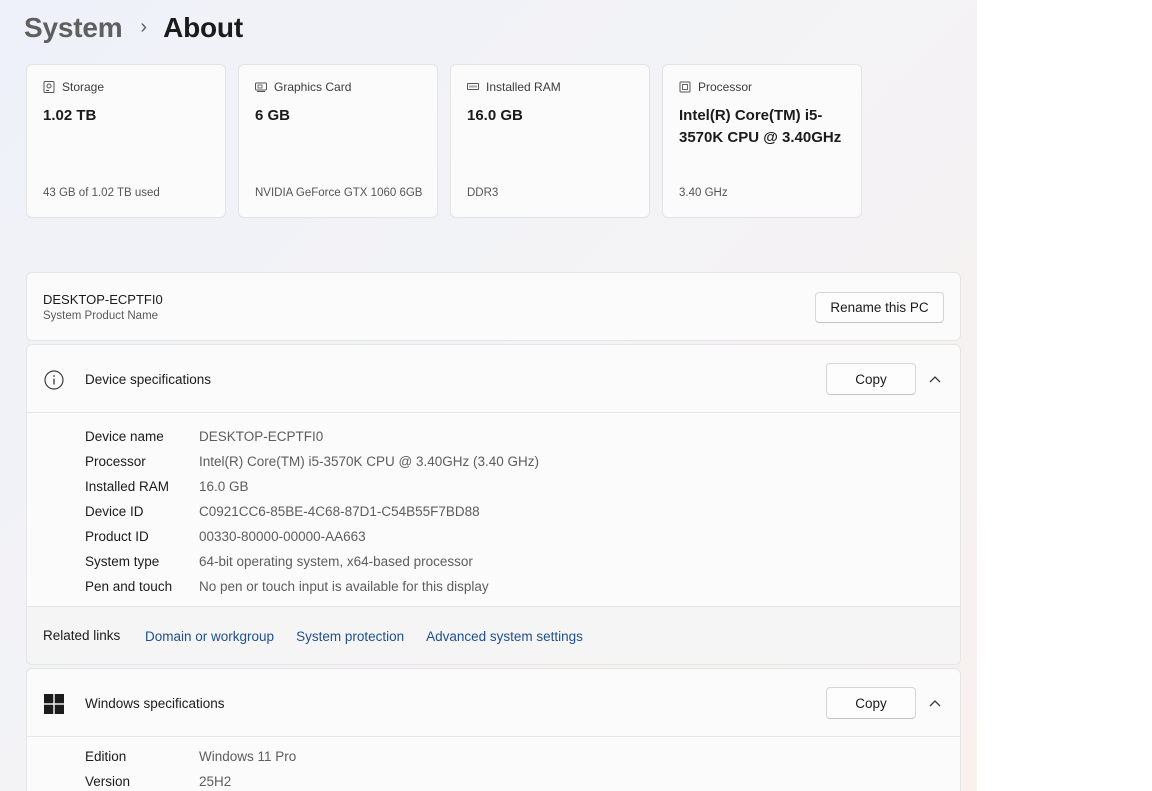 The image size is (1152, 791). What do you see at coordinates (190, 780) in the screenshot?
I see `spec-row: Version 25H2` at bounding box center [190, 780].